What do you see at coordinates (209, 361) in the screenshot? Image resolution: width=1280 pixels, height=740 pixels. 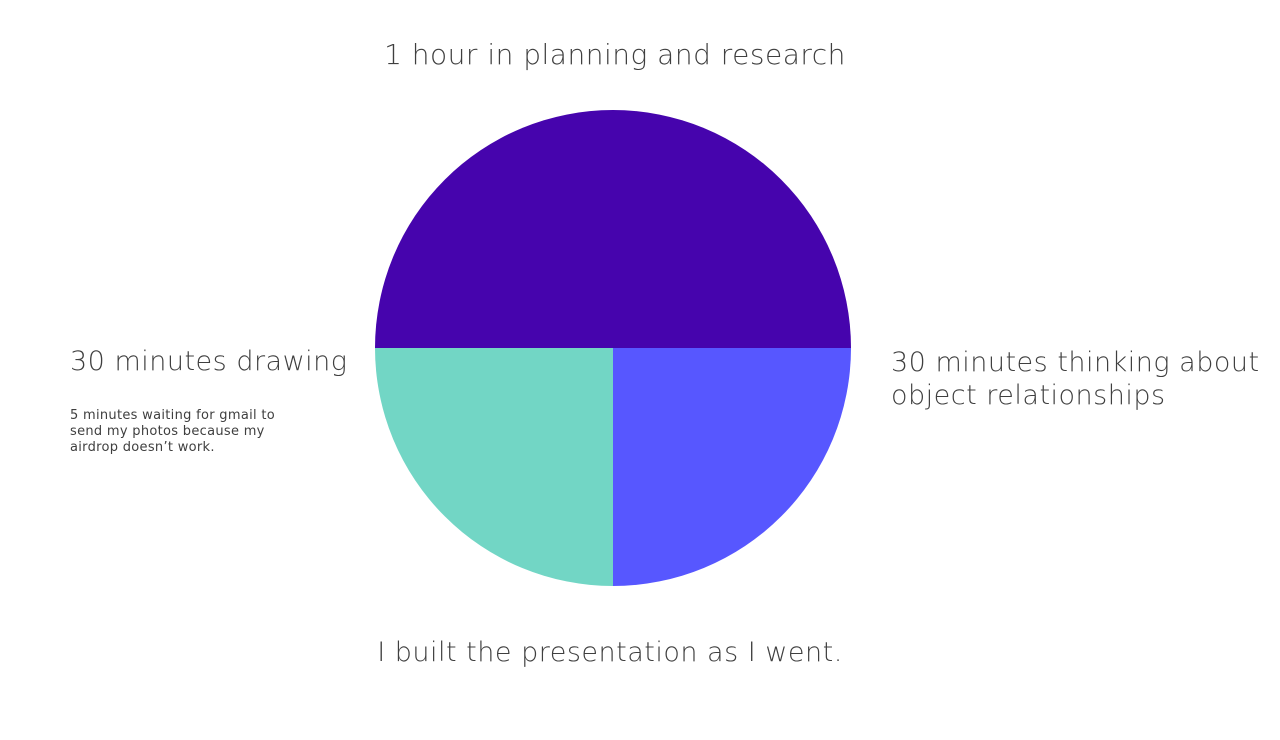 I see `slice-label-drawing: 30 minutes drawing` at bounding box center [209, 361].